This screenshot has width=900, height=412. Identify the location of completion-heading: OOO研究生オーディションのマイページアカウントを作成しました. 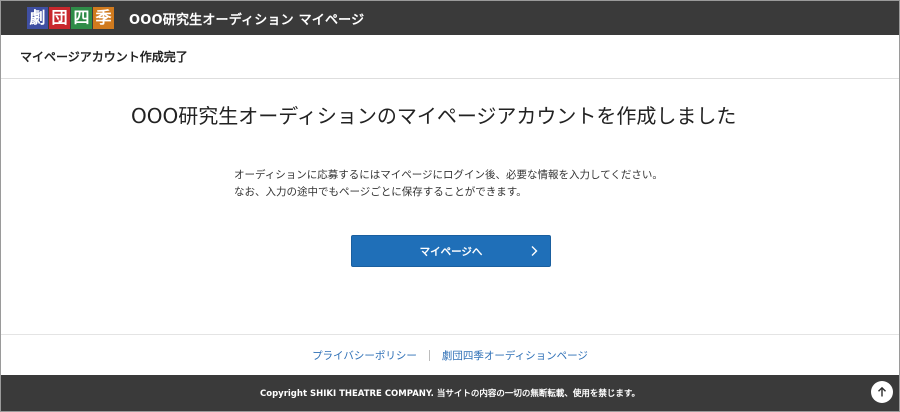
(434, 116).